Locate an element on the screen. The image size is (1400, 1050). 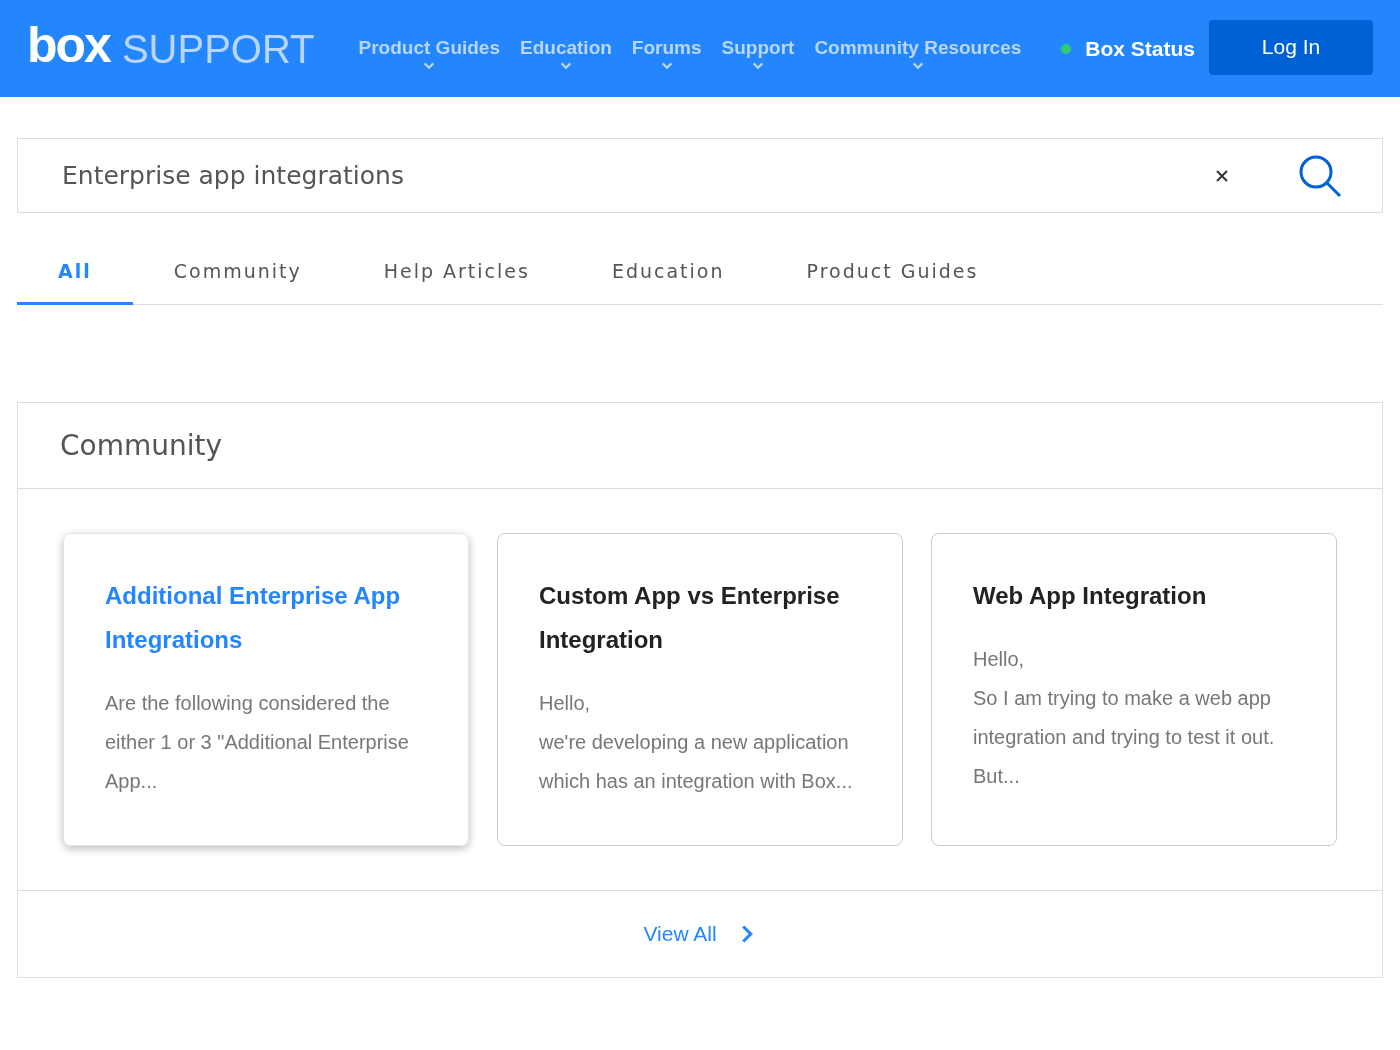
tab: Community is located at coordinates (237, 272).